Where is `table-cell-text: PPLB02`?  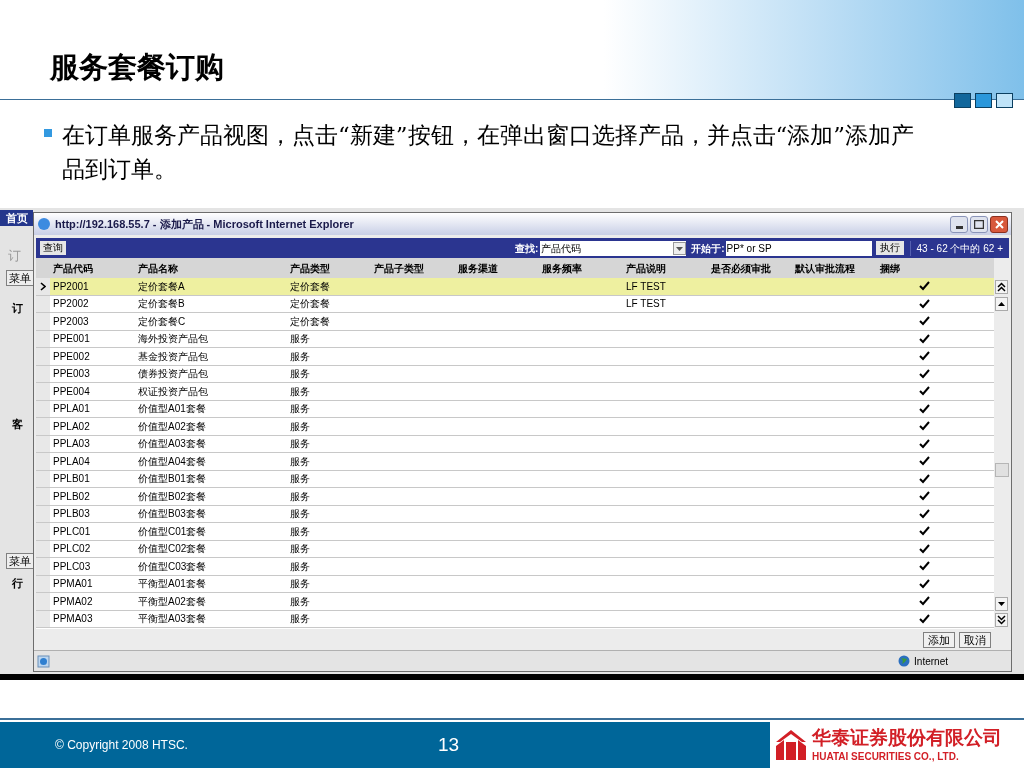 table-cell-text: PPLB02 is located at coordinates (71, 496).